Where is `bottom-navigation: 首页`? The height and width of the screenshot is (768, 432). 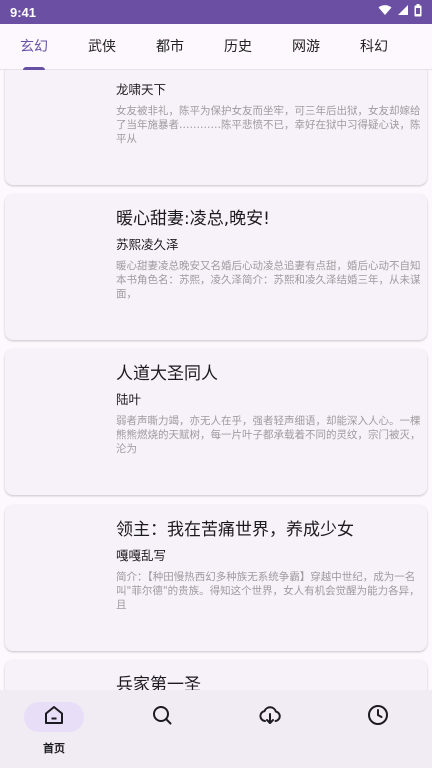 bottom-navigation: 首页 is located at coordinates (216, 729).